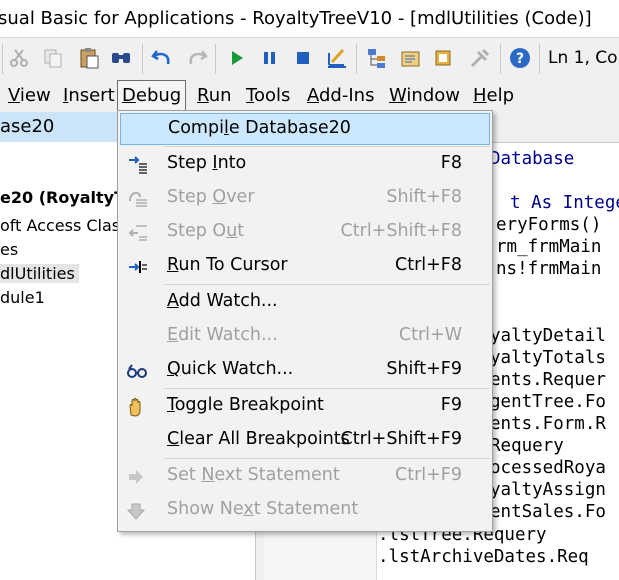 The height and width of the screenshot is (580, 619). I want to click on paste-icon, so click(89, 58).